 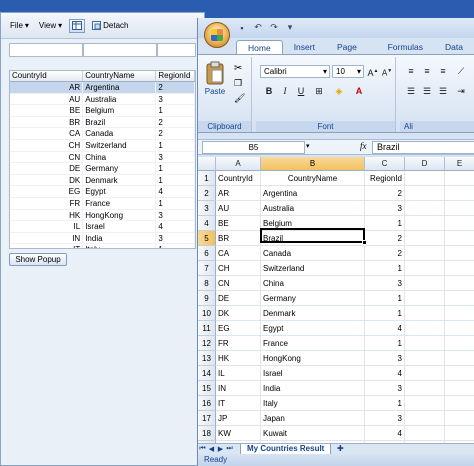 I want to click on table-row: IN India 3, so click(x=102, y=238).